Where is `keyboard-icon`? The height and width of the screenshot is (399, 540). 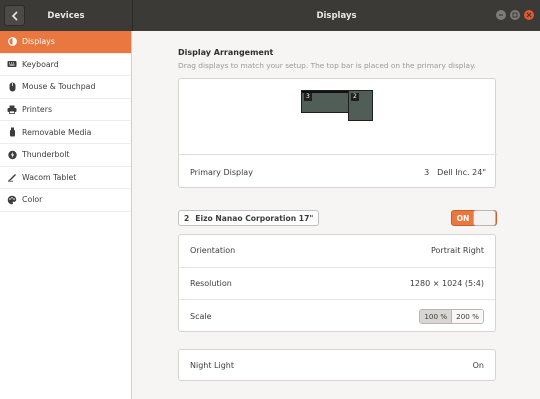 keyboard-icon is located at coordinates (12, 64).